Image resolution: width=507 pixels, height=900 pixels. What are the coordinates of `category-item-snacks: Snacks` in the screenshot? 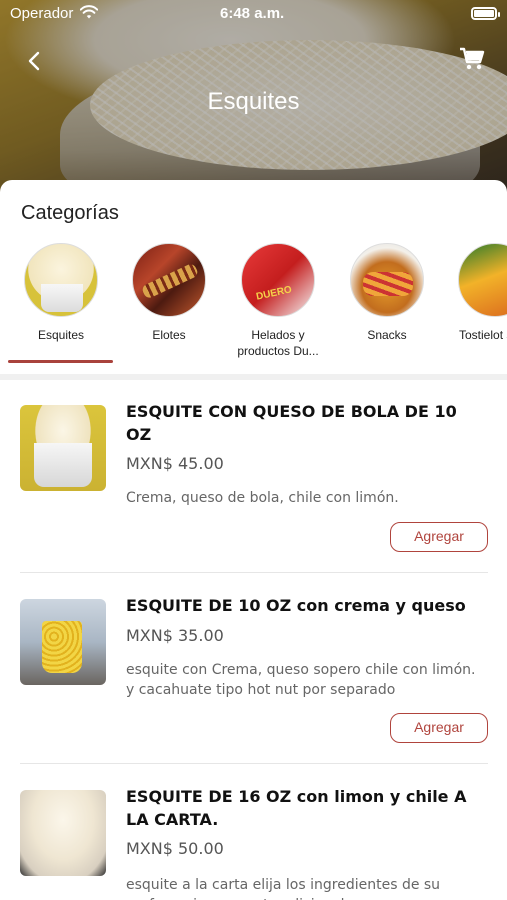 It's located at (387, 293).